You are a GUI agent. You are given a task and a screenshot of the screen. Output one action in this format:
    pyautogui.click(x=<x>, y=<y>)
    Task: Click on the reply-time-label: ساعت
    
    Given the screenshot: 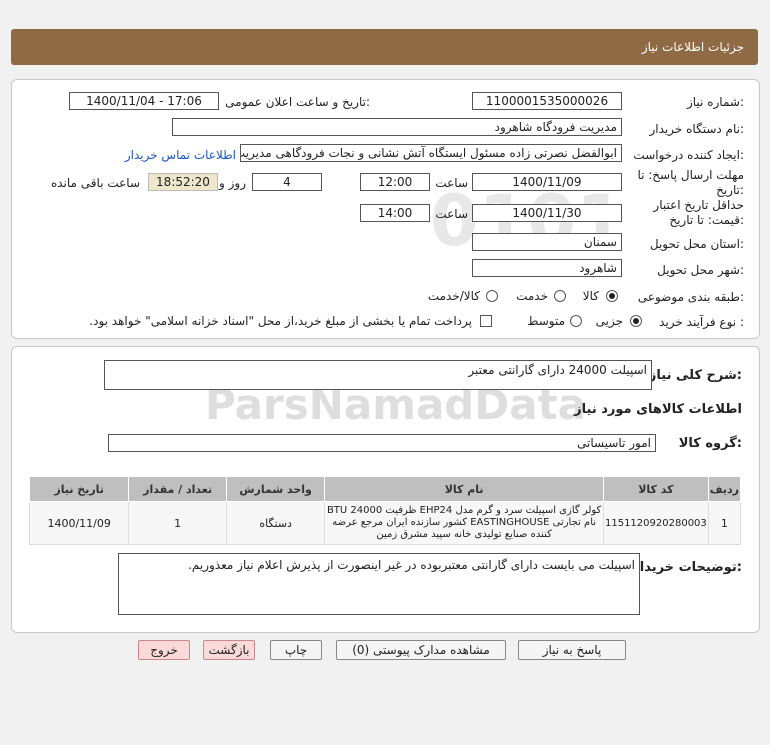 What is the action you would take?
    pyautogui.click(x=451, y=183)
    